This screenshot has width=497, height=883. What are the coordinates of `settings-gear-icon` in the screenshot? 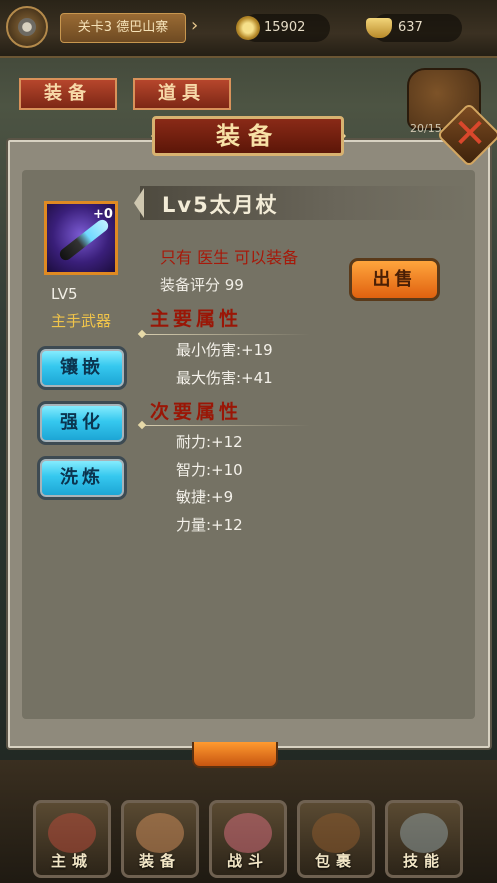 It's located at (27, 27).